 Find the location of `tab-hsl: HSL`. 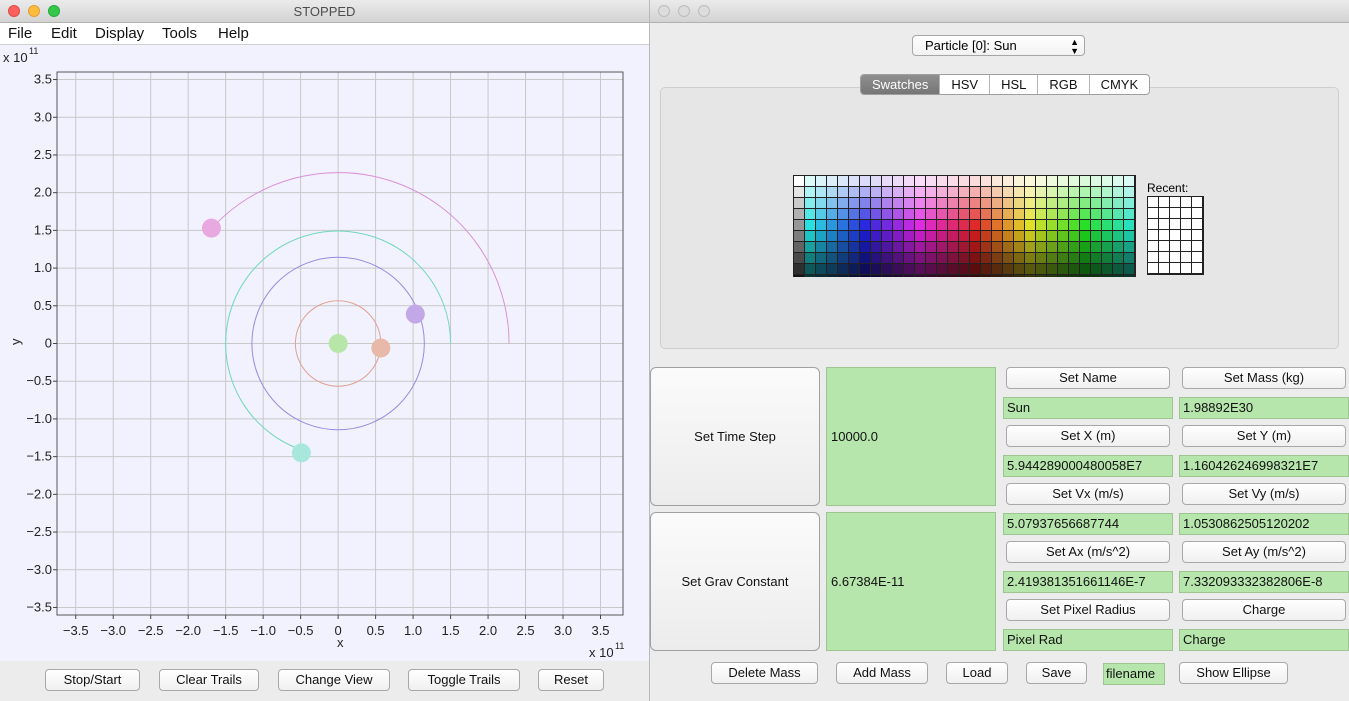

tab-hsl: HSL is located at coordinates (1014, 84).